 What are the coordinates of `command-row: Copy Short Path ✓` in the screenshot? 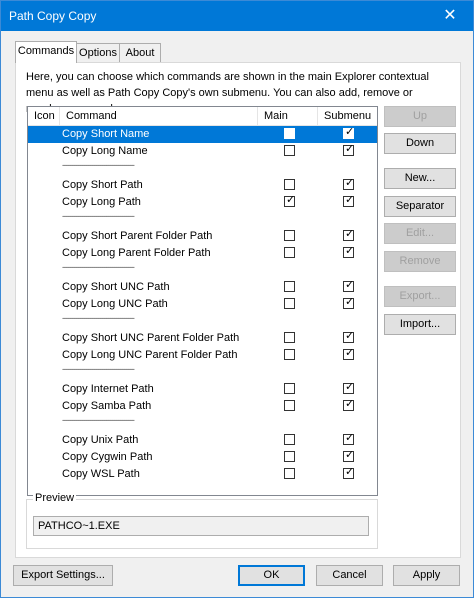 It's located at (202, 185).